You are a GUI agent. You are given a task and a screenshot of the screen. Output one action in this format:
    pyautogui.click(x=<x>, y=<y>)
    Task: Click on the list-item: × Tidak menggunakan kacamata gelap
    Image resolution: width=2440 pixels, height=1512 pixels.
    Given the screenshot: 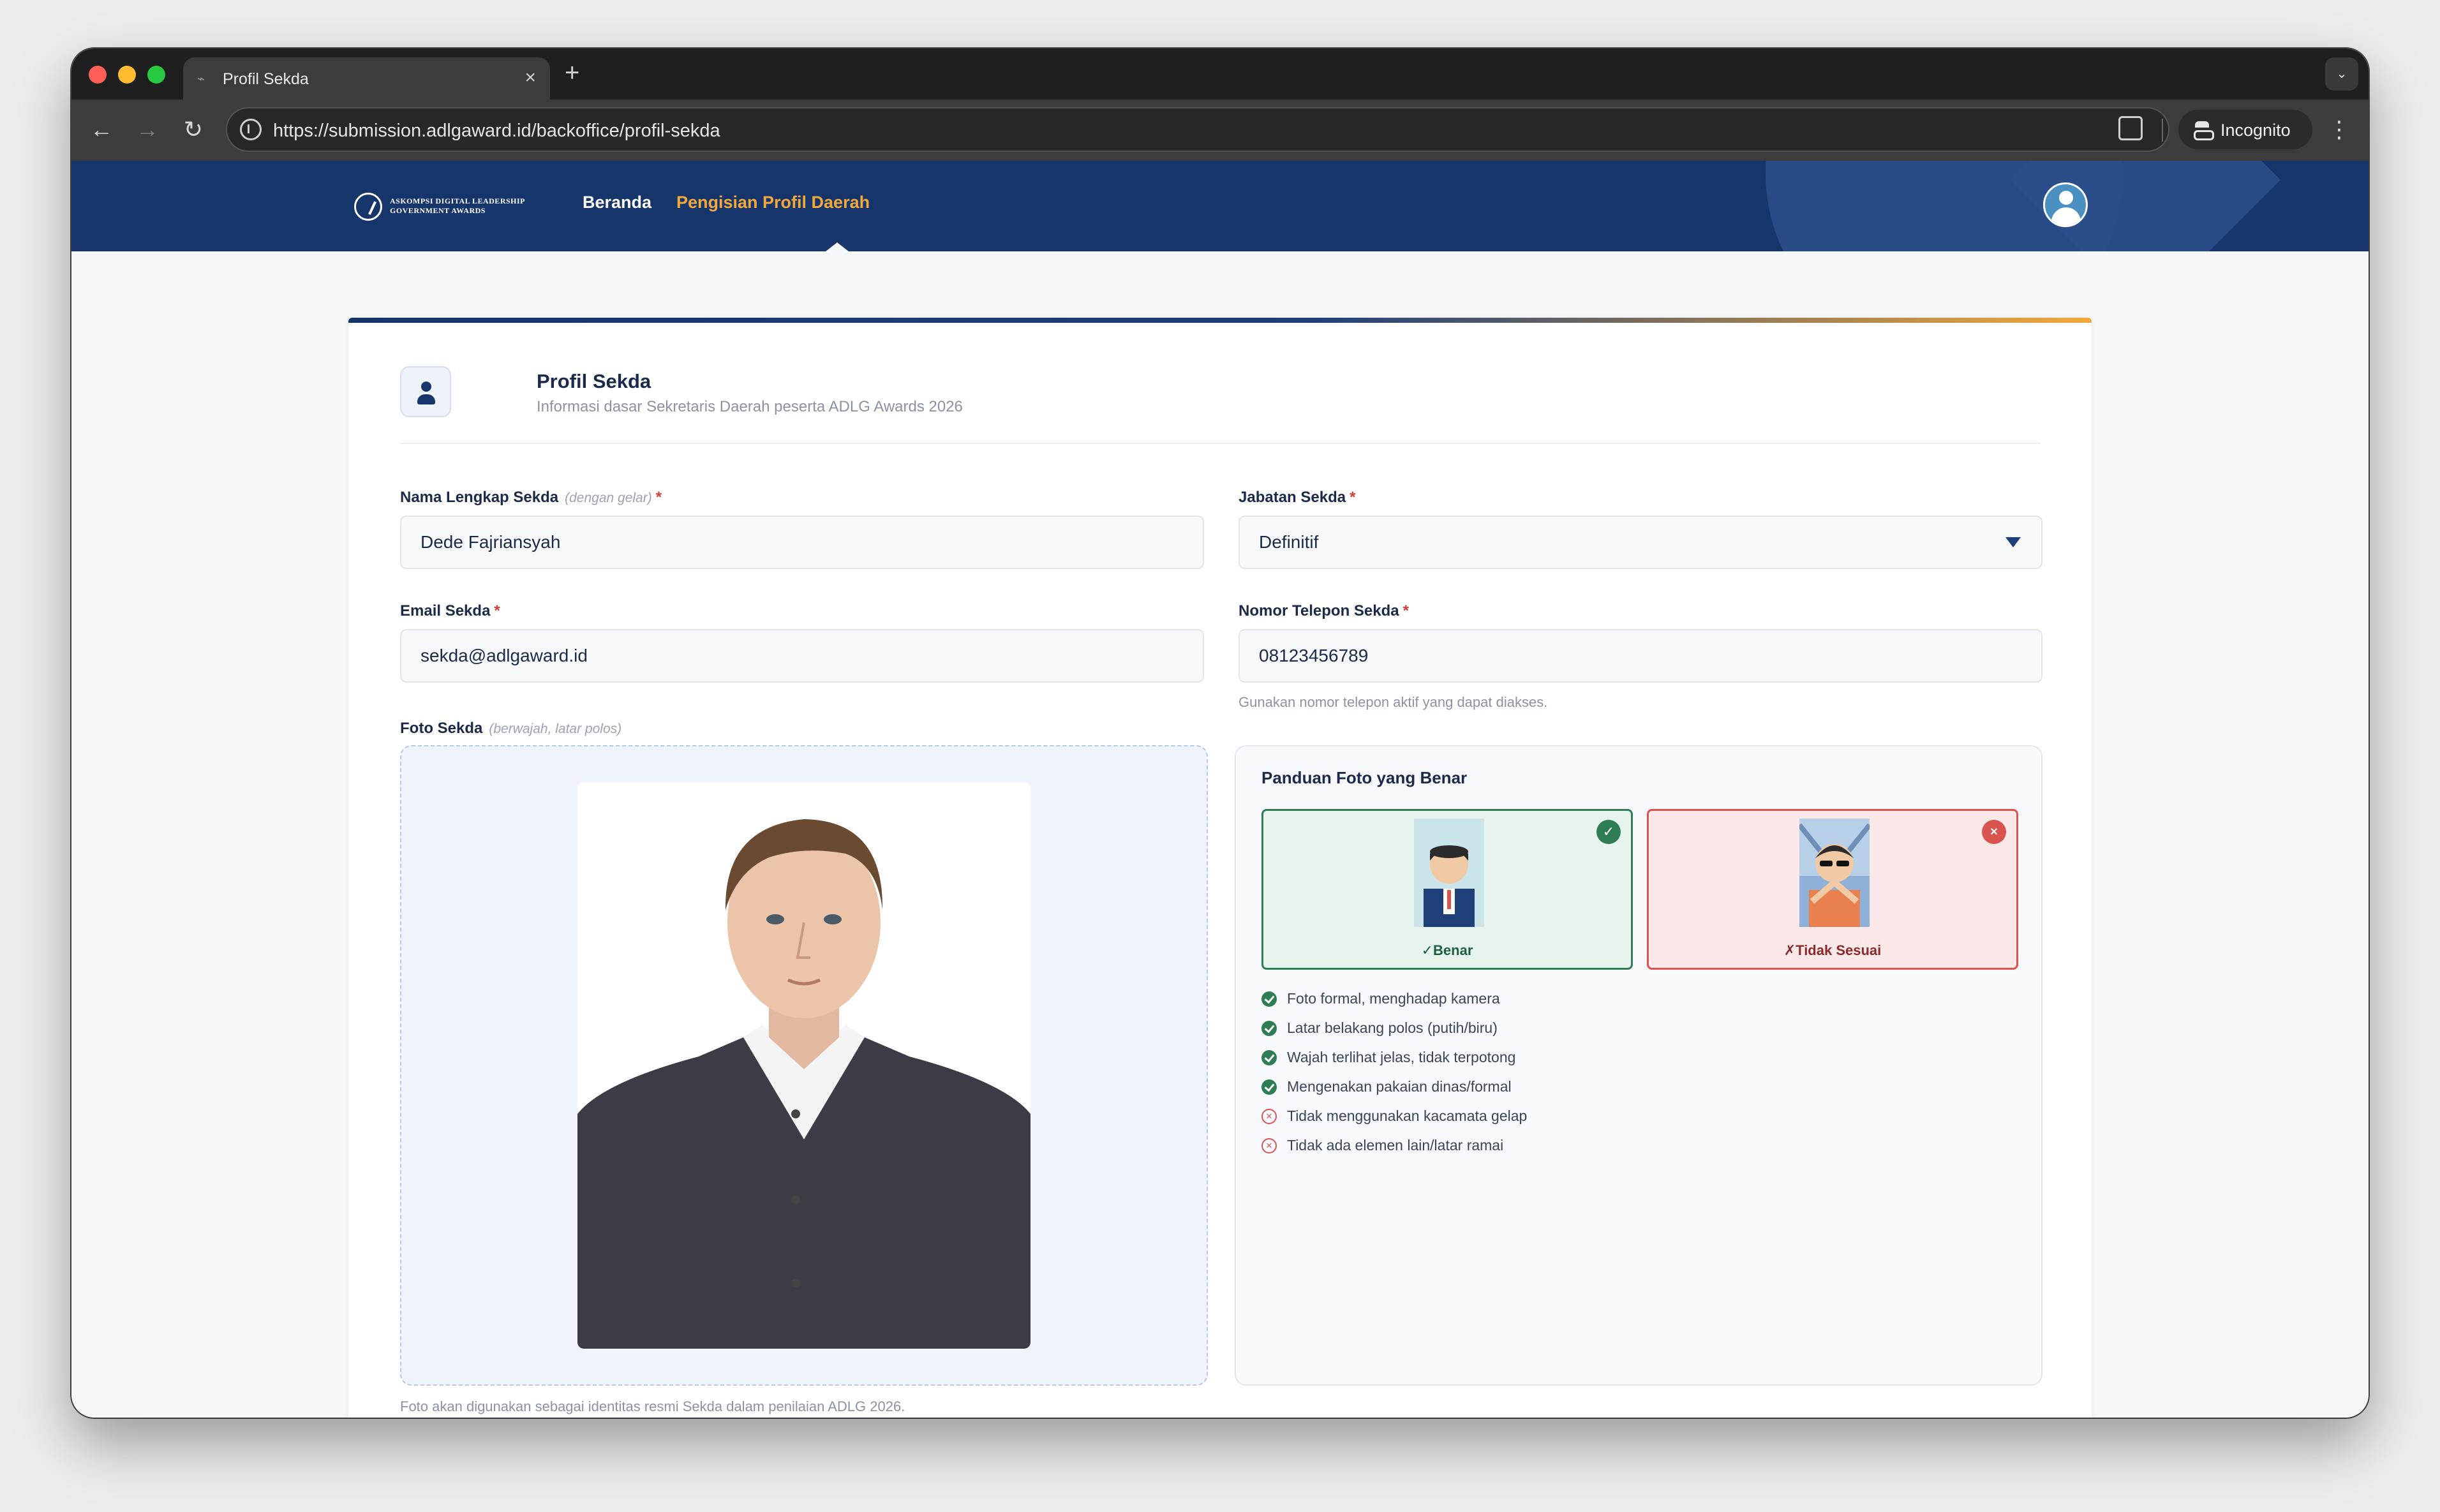 What is the action you would take?
    pyautogui.click(x=1394, y=1121)
    